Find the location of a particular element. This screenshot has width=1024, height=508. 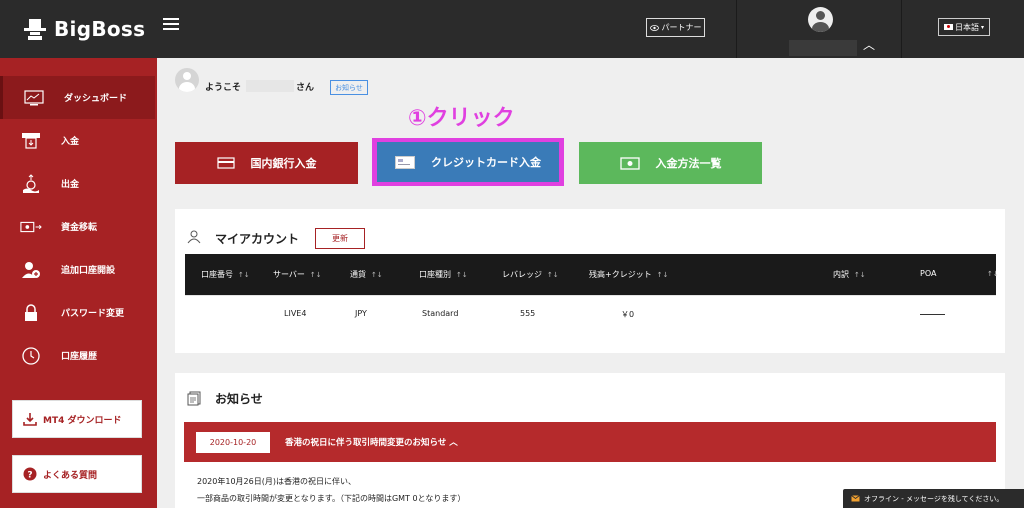

credit-card-deposit-button: クレジットカード入金 is located at coordinates (468, 162).